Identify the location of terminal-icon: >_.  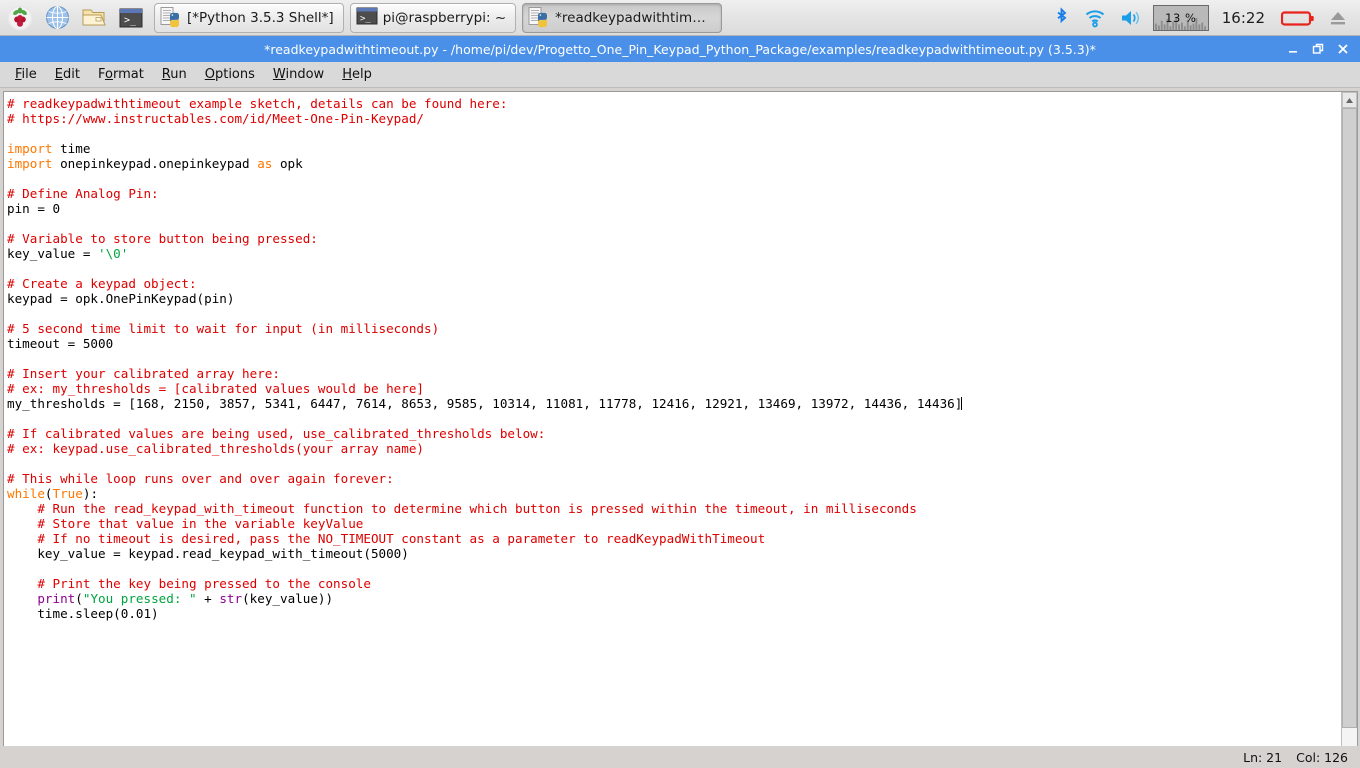
(131, 18).